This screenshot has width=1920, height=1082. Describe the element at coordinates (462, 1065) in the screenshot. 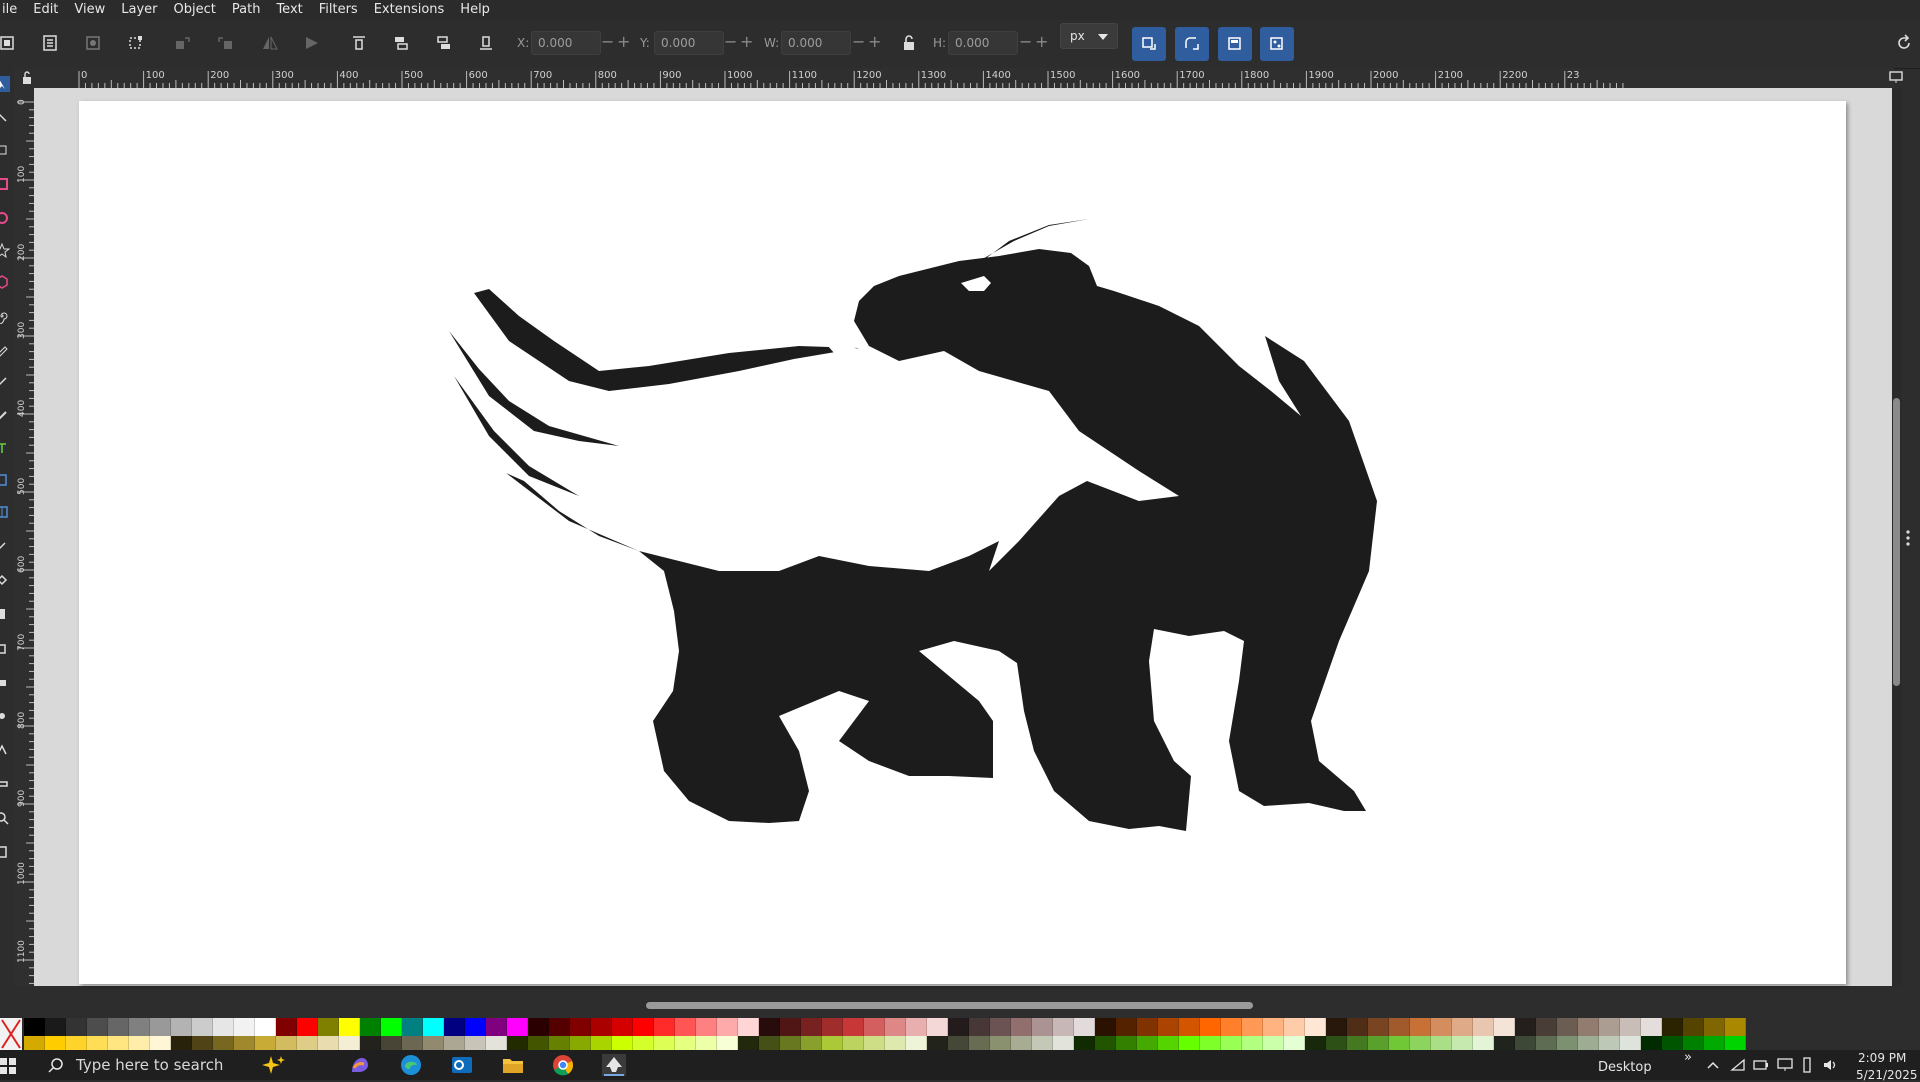

I see `outlook-icon` at that location.